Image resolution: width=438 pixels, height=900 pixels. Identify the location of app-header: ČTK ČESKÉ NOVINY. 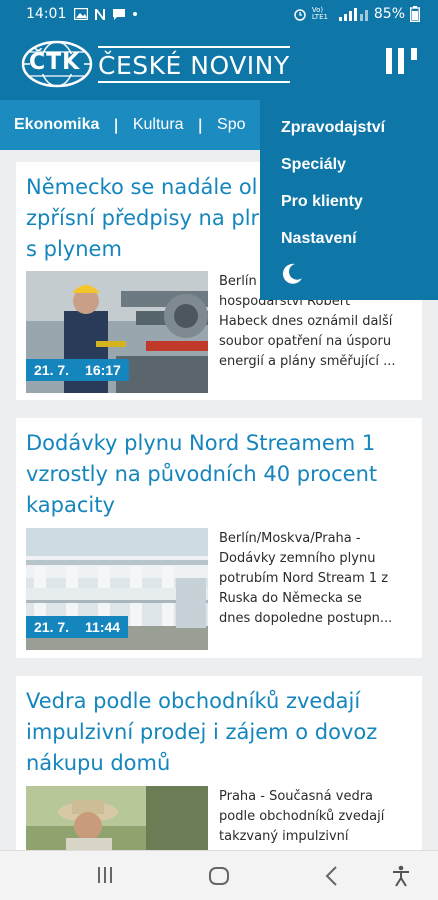
(219, 64).